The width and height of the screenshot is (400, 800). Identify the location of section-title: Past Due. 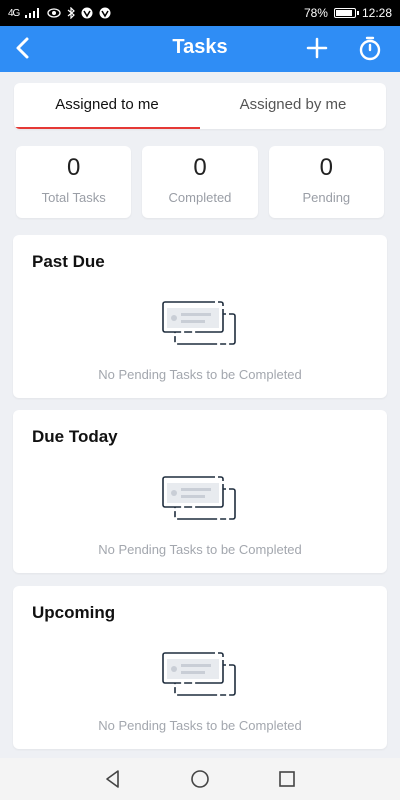
(68, 261).